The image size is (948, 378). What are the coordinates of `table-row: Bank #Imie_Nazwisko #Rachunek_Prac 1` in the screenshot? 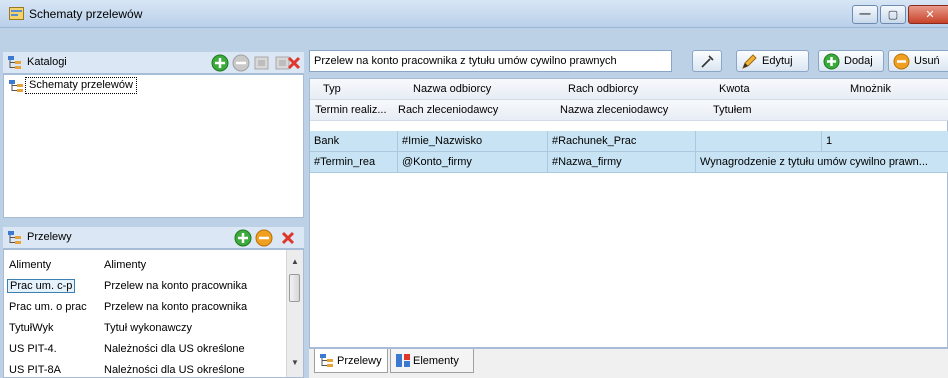 It's located at (629, 141).